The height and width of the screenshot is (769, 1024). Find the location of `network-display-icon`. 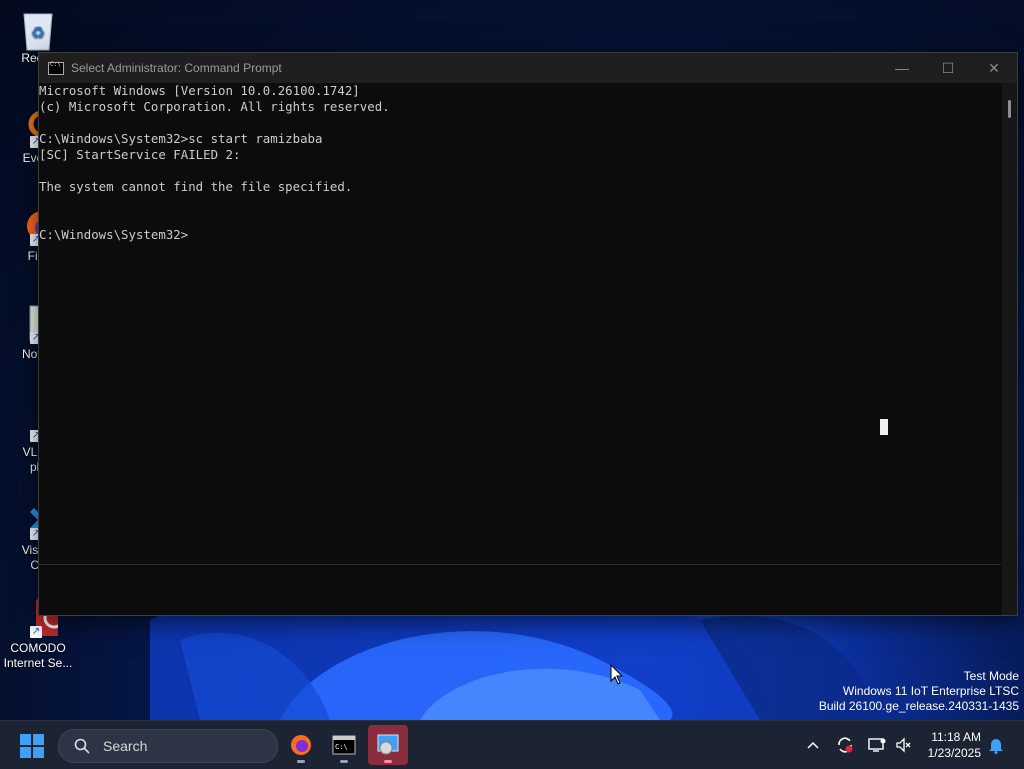

network-display-icon is located at coordinates (877, 745).